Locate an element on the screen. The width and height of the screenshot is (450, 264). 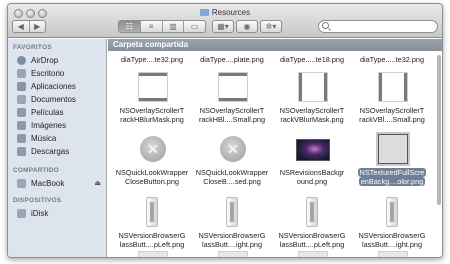
music-icon is located at coordinates (21, 138).